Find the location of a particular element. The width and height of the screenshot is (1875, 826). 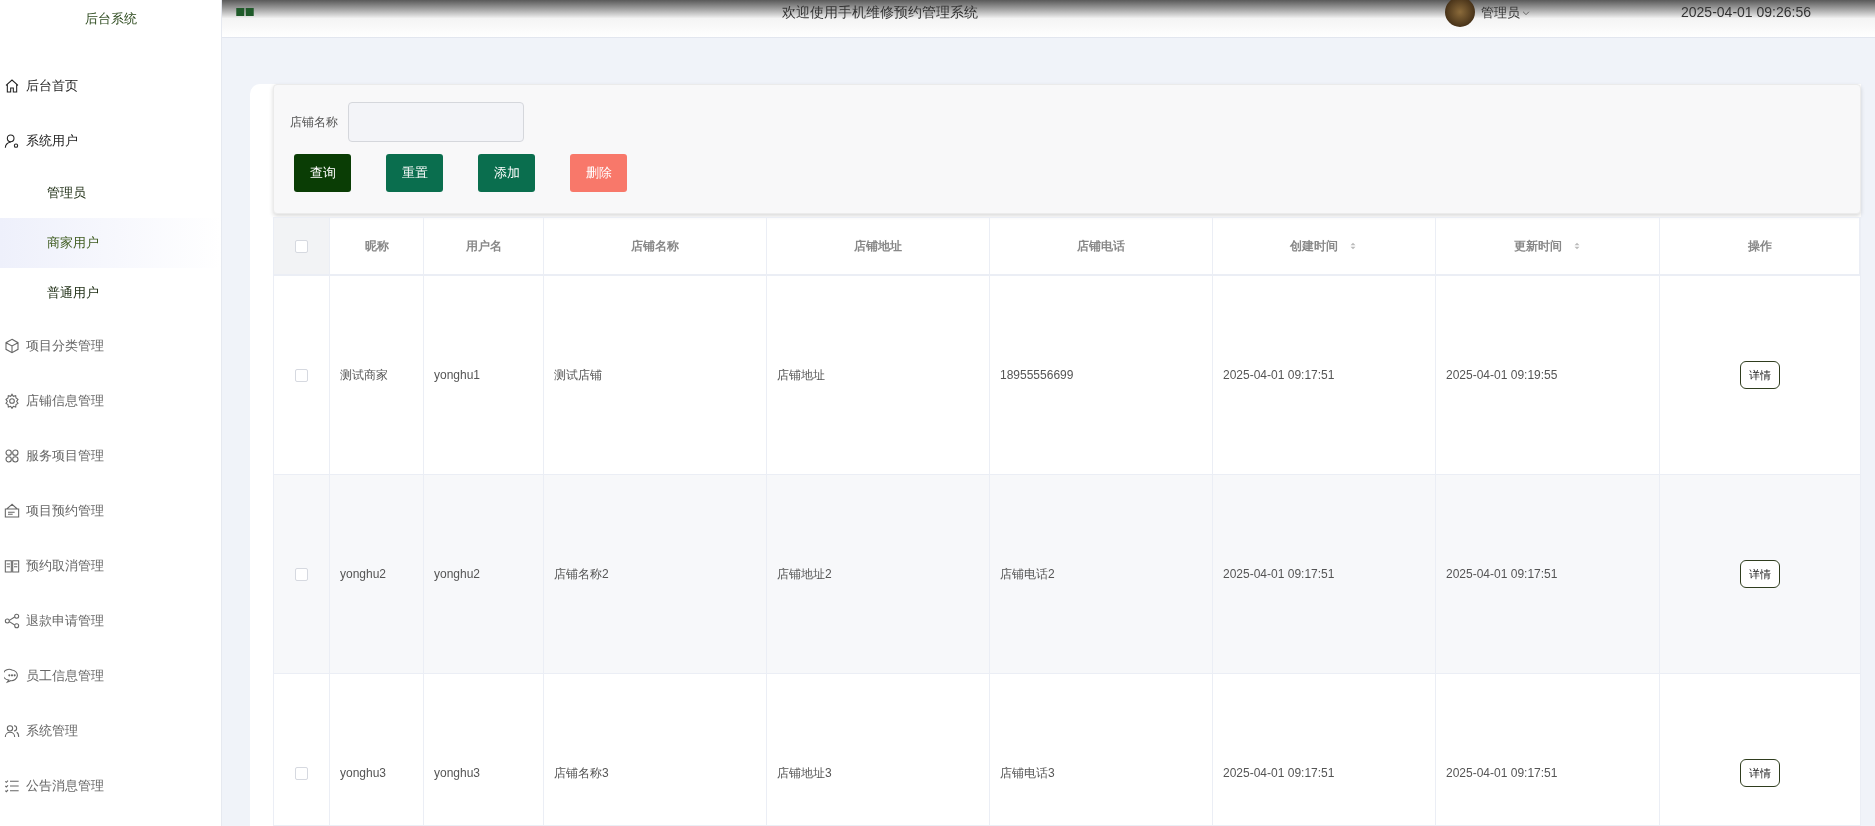

cube-icon is located at coordinates (12, 345).